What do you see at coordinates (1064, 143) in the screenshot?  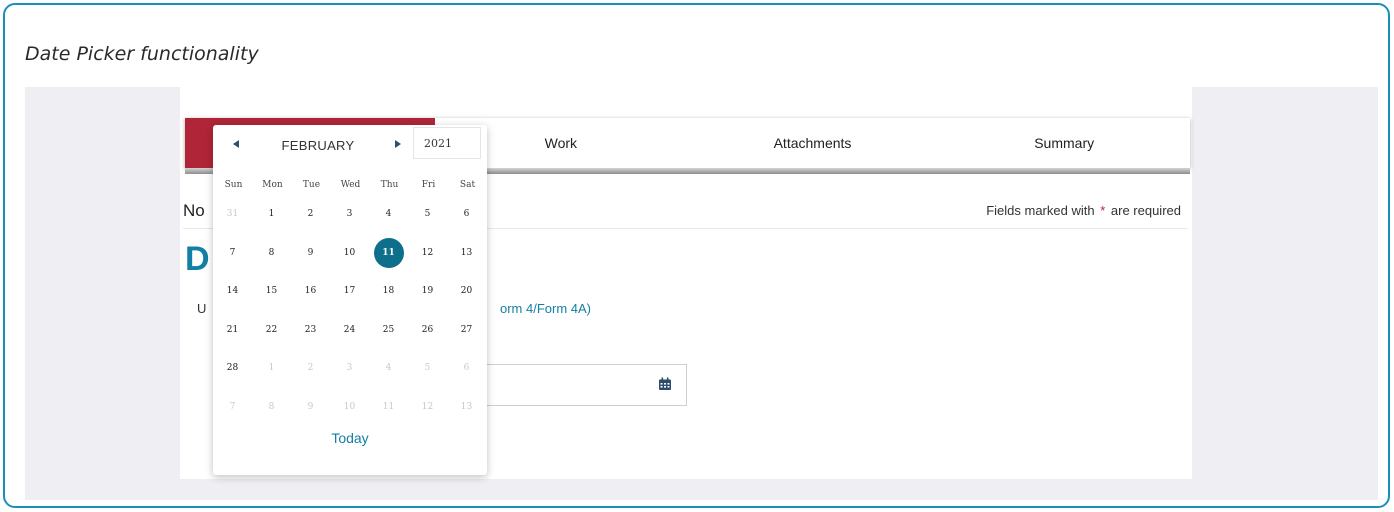 I see `tab-summary: Summary` at bounding box center [1064, 143].